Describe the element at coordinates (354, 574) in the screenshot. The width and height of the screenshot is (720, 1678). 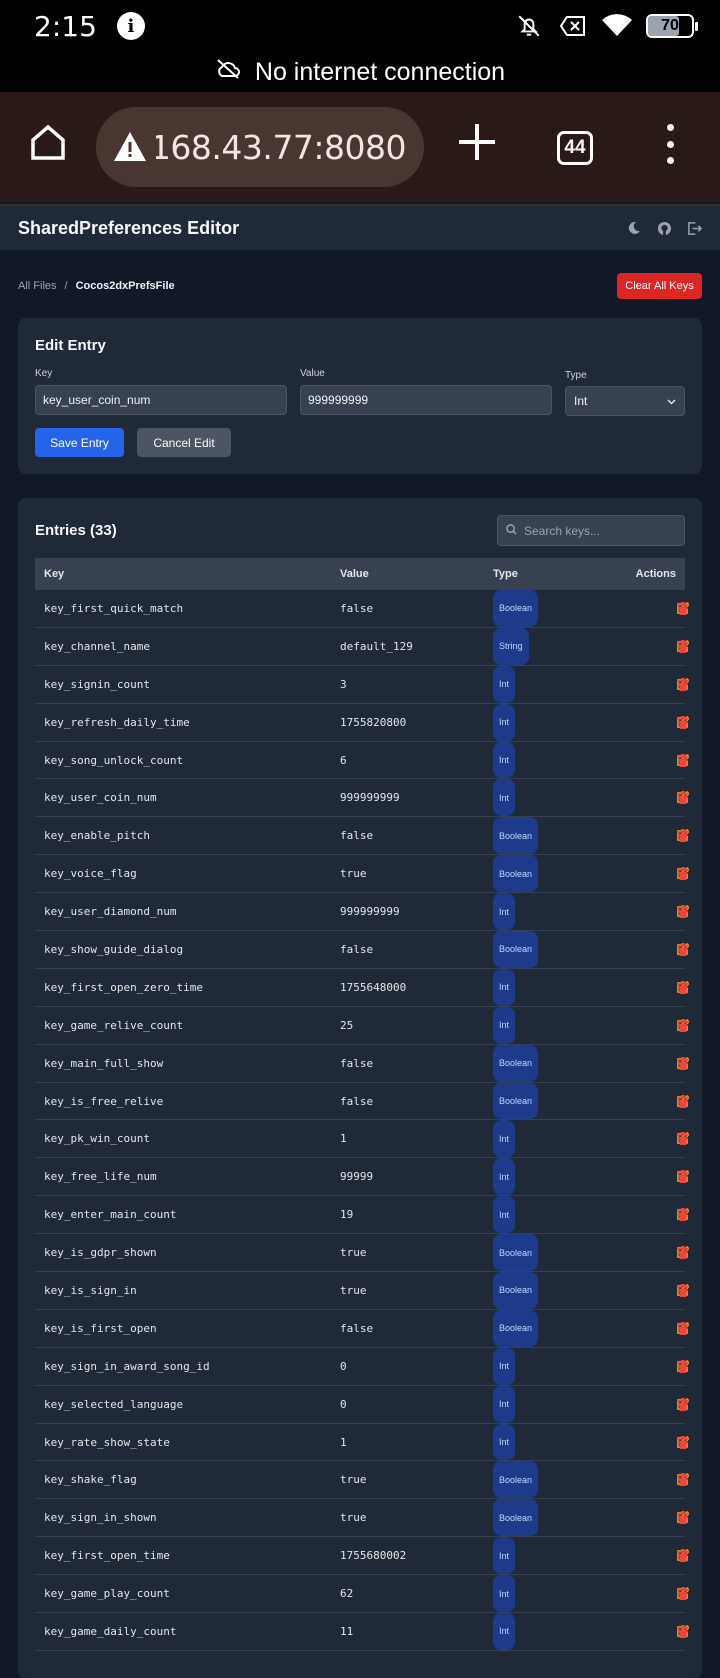
I see `header-value: Value` at that location.